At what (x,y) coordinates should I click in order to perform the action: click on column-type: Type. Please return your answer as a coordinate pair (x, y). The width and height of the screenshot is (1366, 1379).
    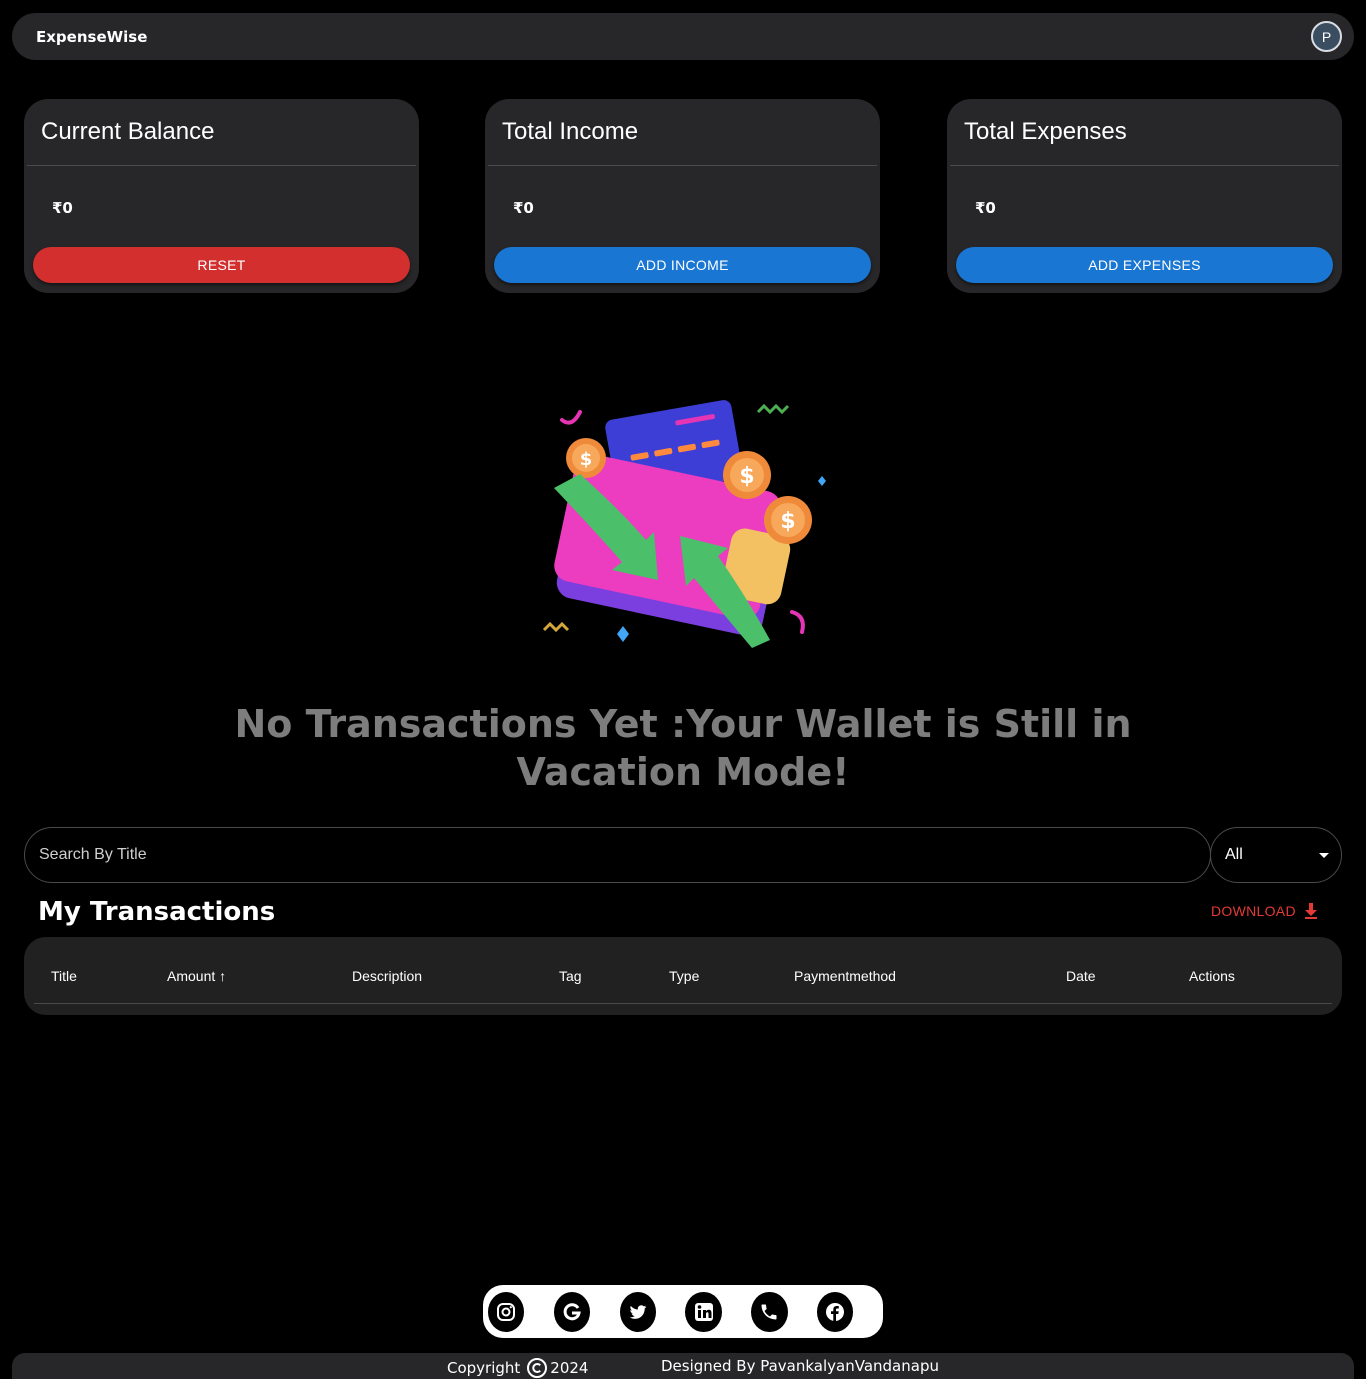
    Looking at the image, I should click on (684, 976).